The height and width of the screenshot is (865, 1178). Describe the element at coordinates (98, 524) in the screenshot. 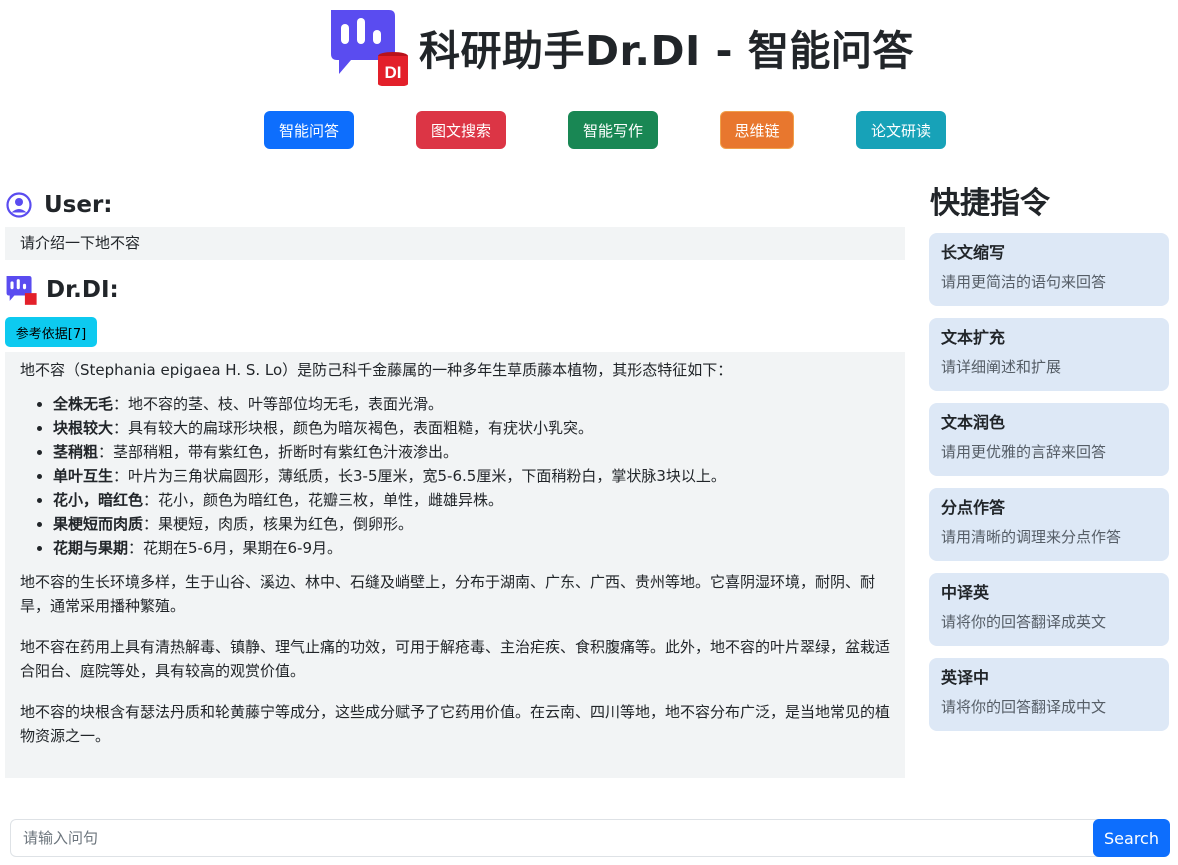

I see `feature-term: 果梗短而肉质` at that location.